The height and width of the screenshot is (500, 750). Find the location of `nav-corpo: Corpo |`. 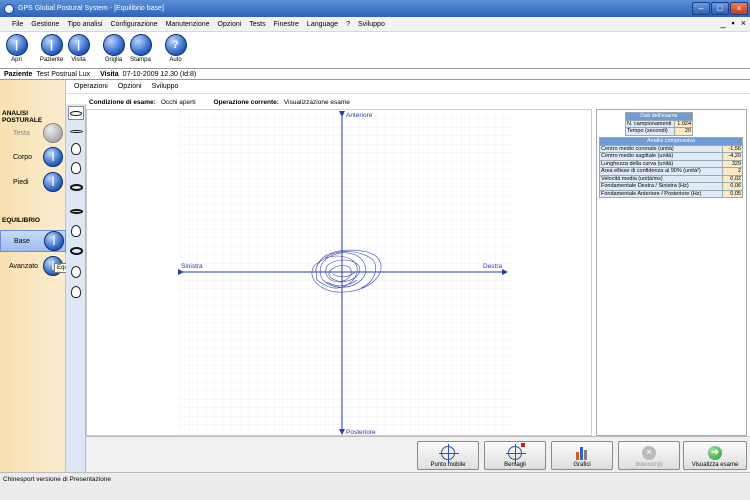

nav-corpo: Corpo | is located at coordinates (33, 157).